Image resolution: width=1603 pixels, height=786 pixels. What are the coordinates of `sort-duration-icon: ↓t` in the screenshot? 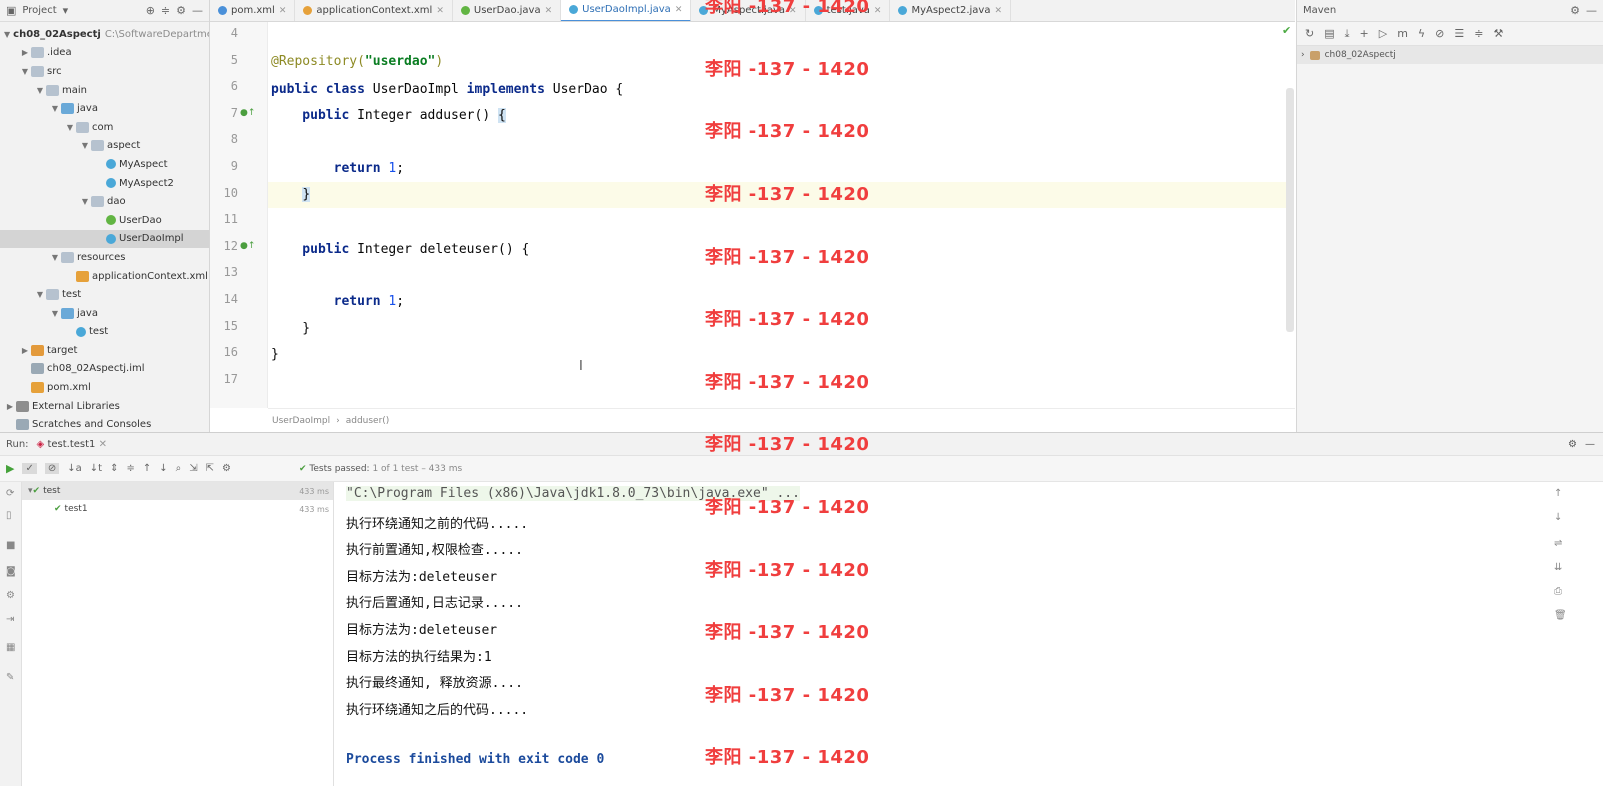 It's located at (96, 468).